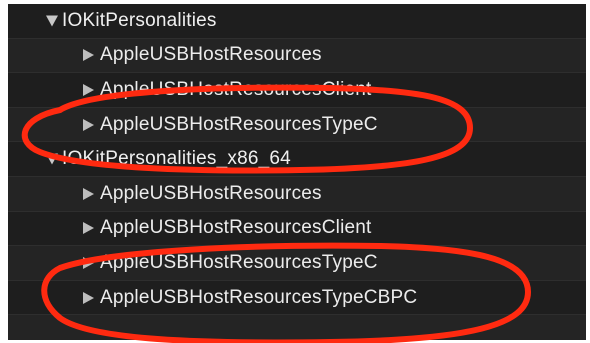 The width and height of the screenshot is (590, 343). Describe the element at coordinates (297, 21) in the screenshot. I see `tree-row-iokitpersonalities: IOKitPersonalities` at that location.